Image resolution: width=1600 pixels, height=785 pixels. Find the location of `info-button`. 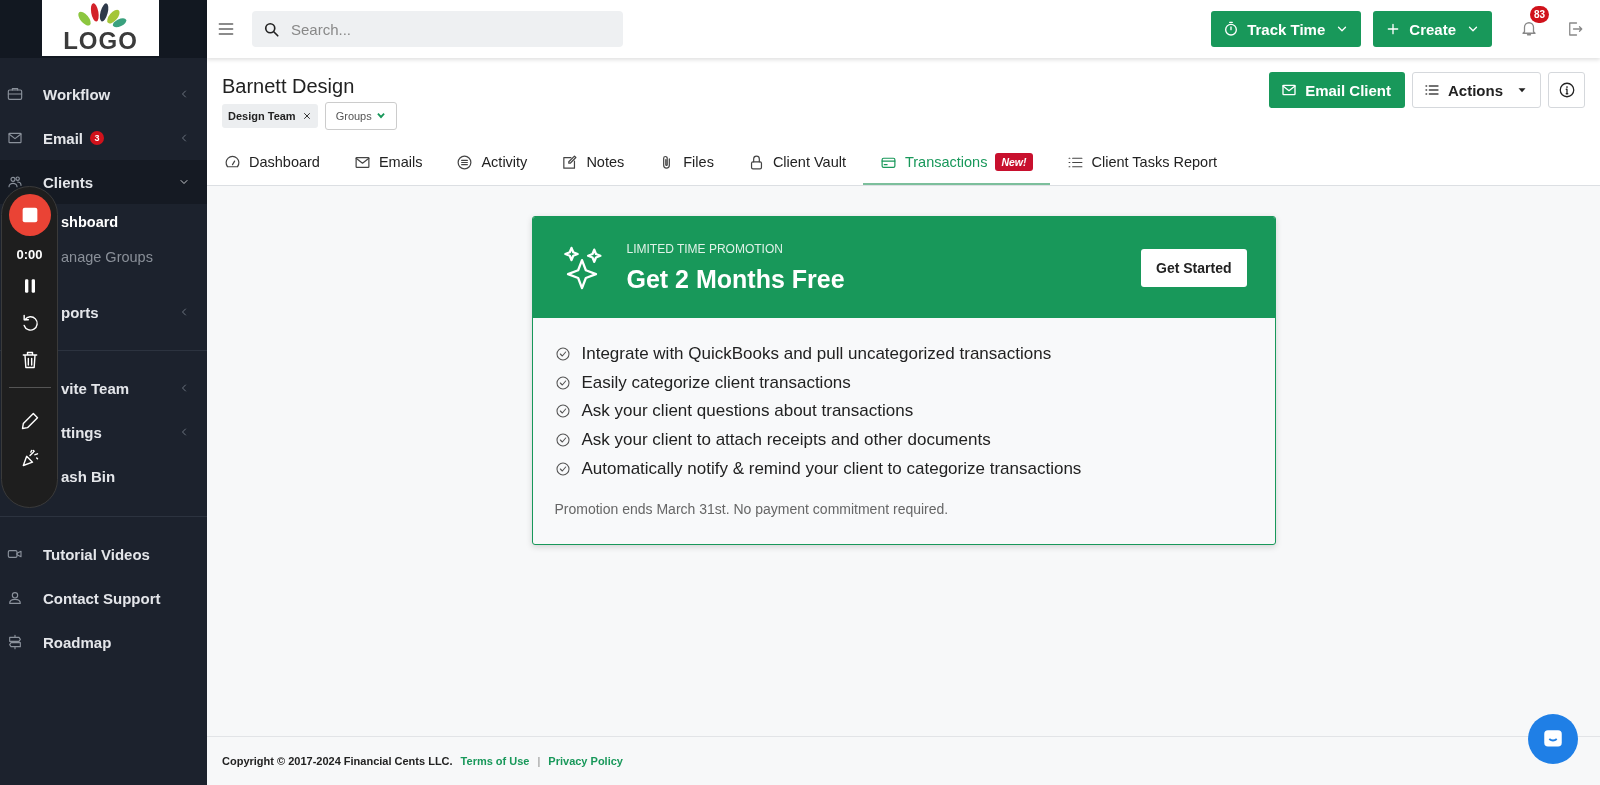

info-button is located at coordinates (1566, 90).